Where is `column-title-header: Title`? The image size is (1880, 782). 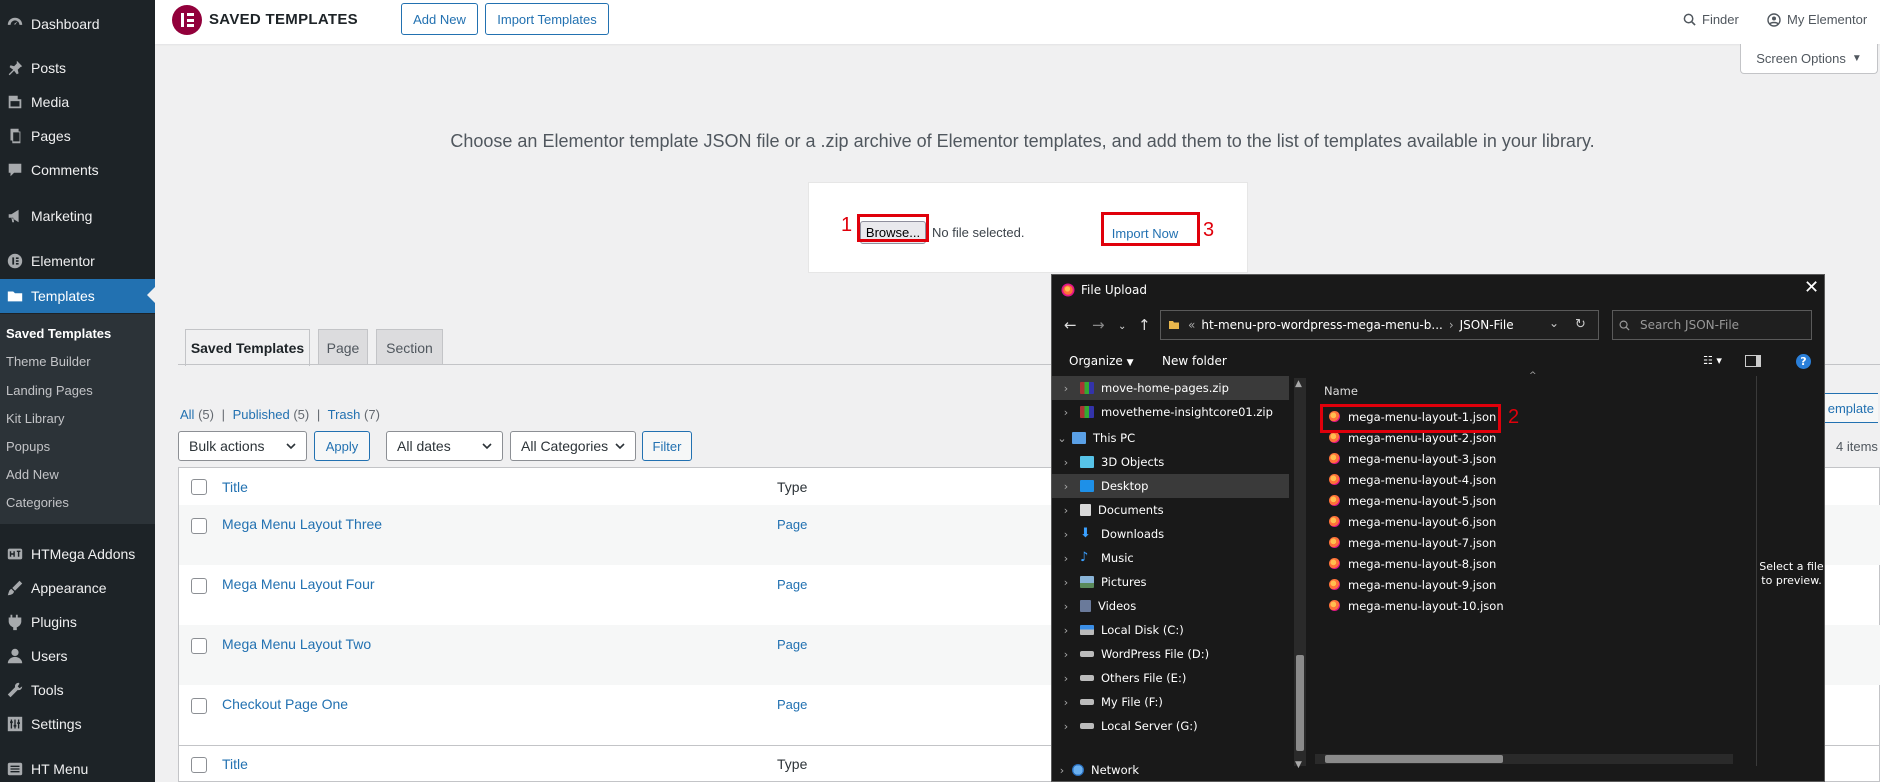
column-title-header: Title is located at coordinates (235, 487).